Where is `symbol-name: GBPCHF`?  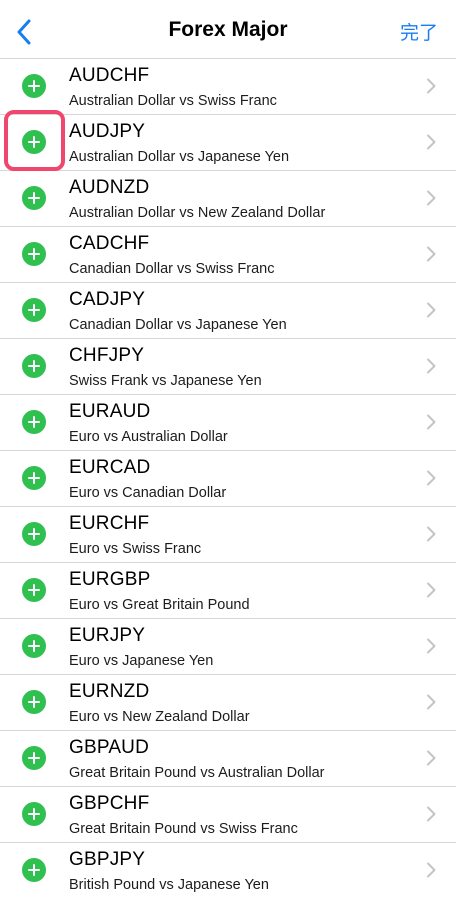
symbol-name: GBPCHF is located at coordinates (109, 803).